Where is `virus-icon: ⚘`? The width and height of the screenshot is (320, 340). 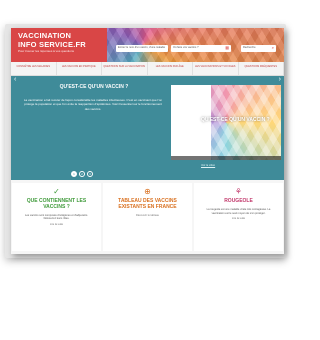
virus-icon: ⚘ is located at coordinates (238, 191).